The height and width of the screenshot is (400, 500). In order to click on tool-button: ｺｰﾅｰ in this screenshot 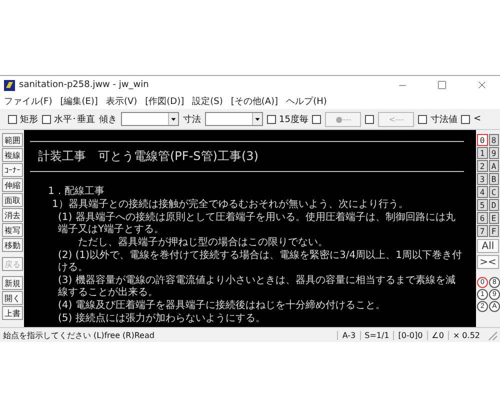, I will do `click(12, 170)`.